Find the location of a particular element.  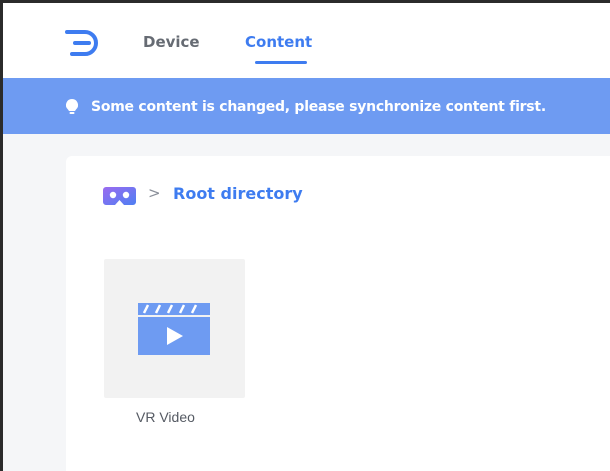

lightbulb-icon is located at coordinates (72, 106).